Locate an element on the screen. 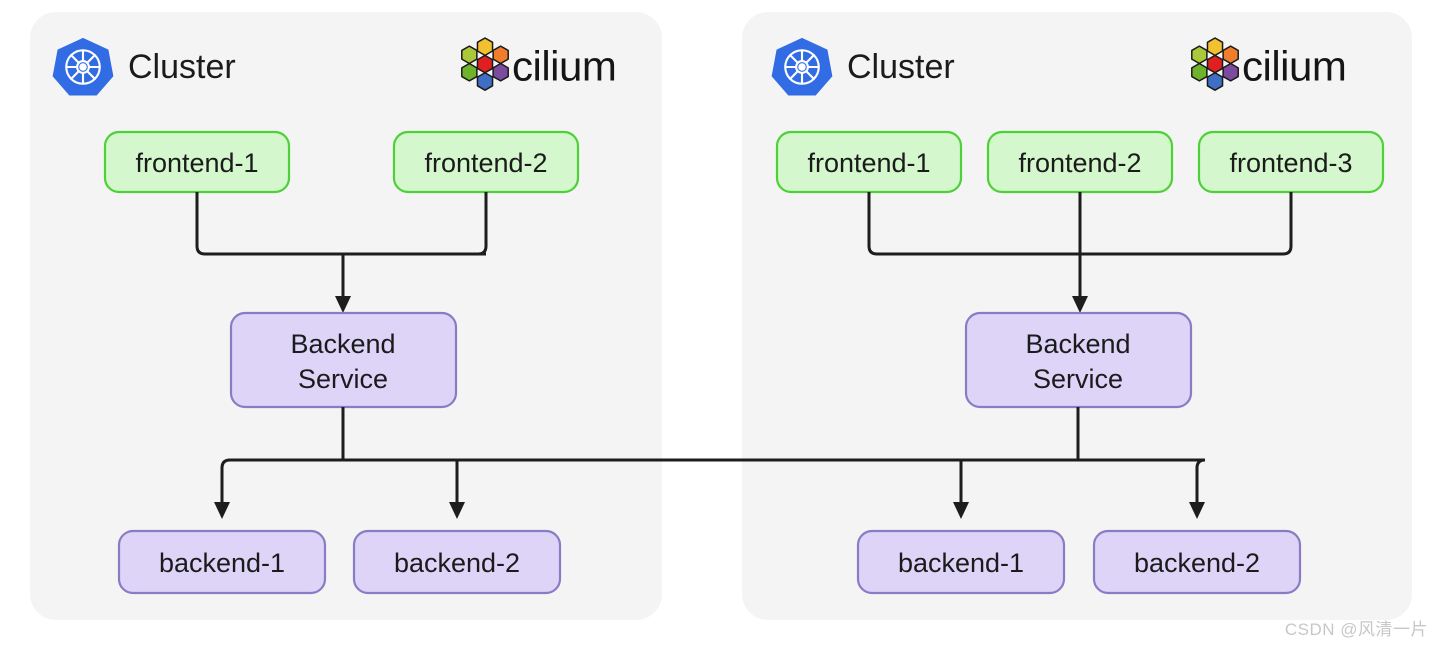  node-frontend-1-right: frontend-1 is located at coordinates (869, 162).